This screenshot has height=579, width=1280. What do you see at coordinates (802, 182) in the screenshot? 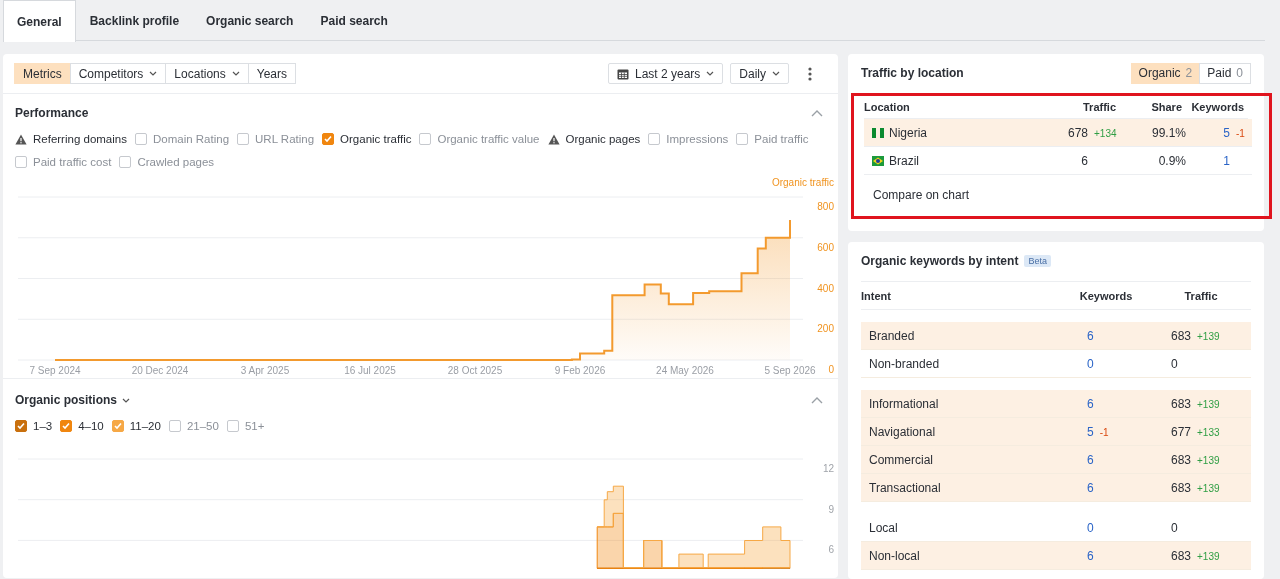
I see `series-label: Organic traffic` at bounding box center [802, 182].